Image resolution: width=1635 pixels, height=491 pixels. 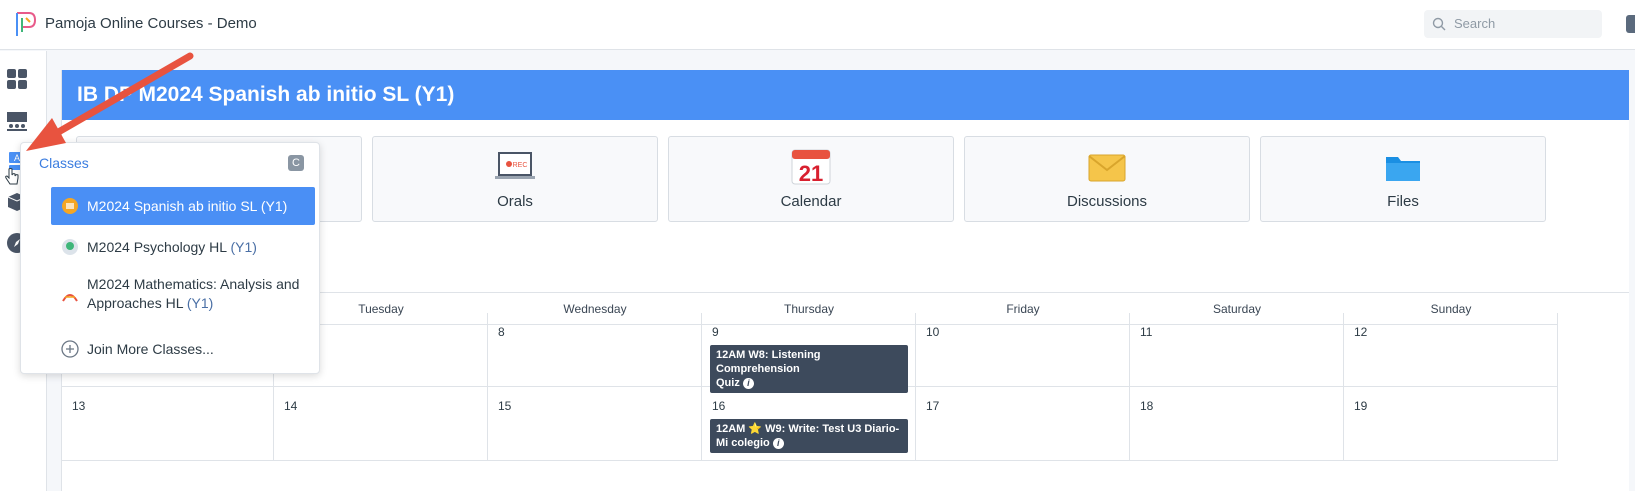 What do you see at coordinates (1475, 23) in the screenshot?
I see `search-placeholder: Search` at bounding box center [1475, 23].